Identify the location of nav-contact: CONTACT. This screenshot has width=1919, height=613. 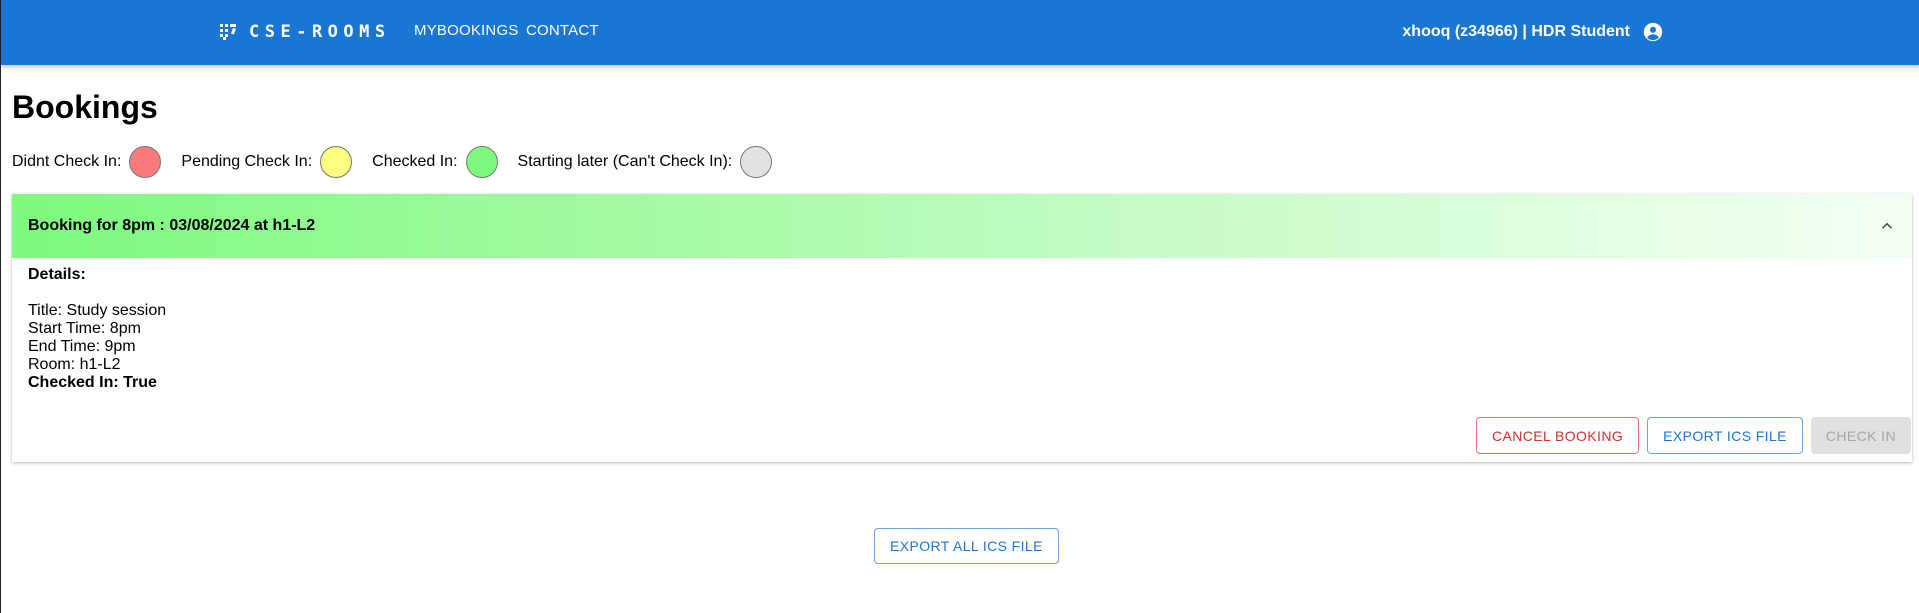
(562, 30).